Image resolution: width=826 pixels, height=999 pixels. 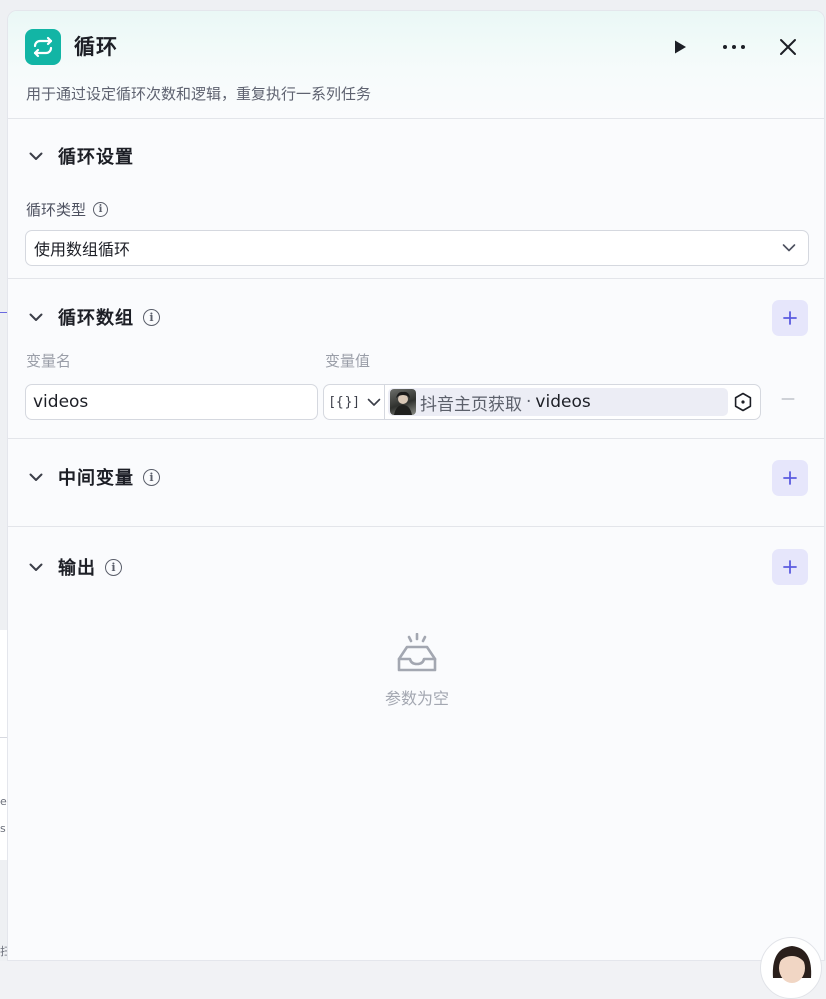 I want to click on more-button, so click(x=734, y=47).